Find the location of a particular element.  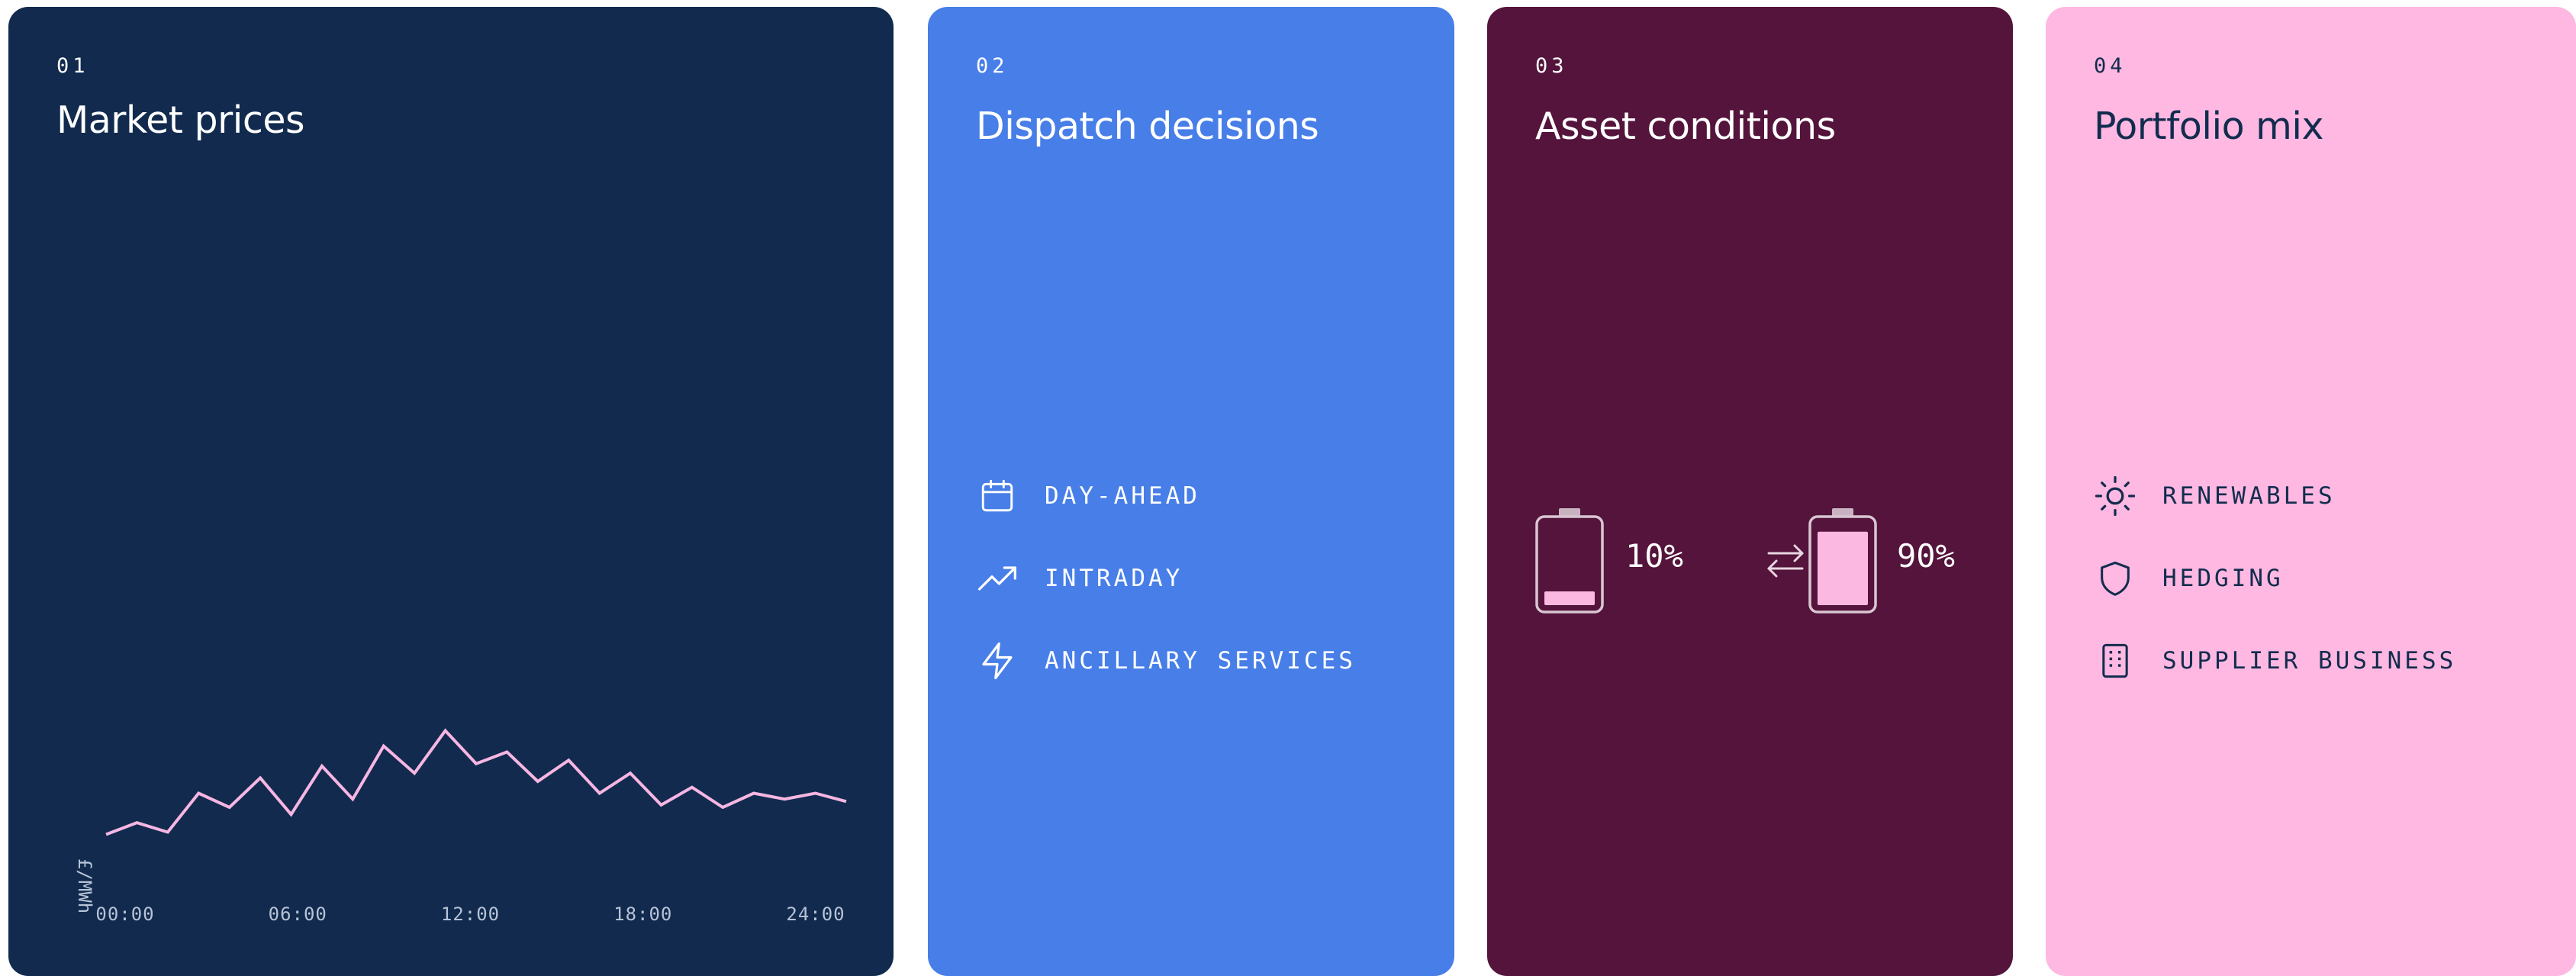

lightning-icon is located at coordinates (997, 660).